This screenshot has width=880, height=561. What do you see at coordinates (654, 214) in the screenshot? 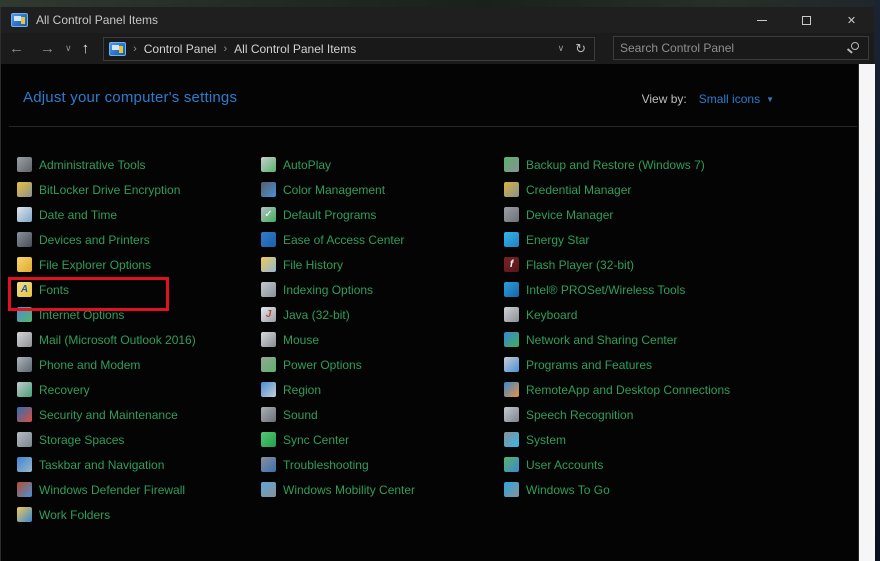
I see `list-item: Device Manager` at bounding box center [654, 214].